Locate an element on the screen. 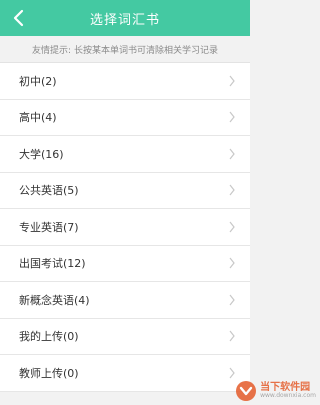 This screenshot has height=405, width=320. page-title: 选择词汇书 is located at coordinates (124, 20).